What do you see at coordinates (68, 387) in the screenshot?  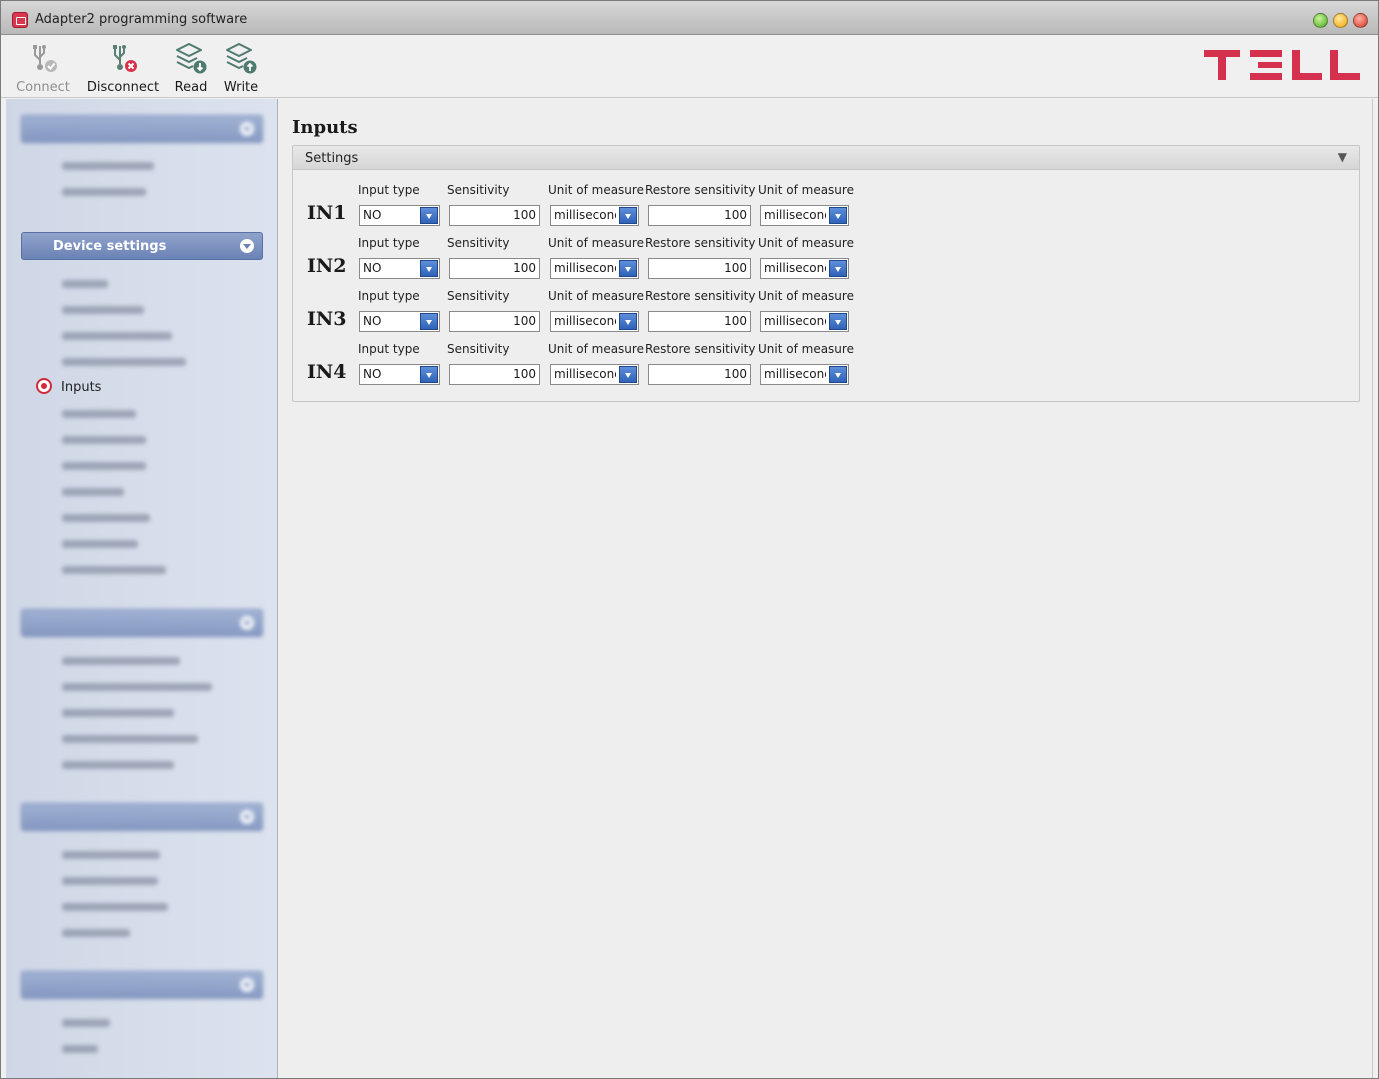 I see `sidebar-item-inputs: Inputs` at bounding box center [68, 387].